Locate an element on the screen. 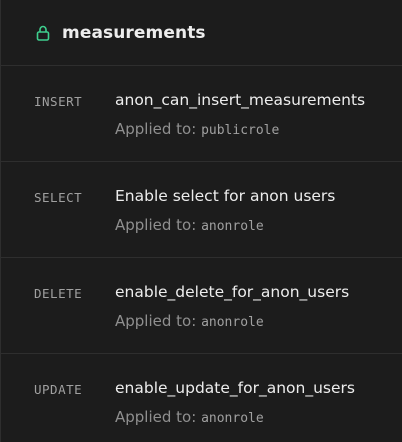 This screenshot has height=442, width=402. policy-roles: publicrole is located at coordinates (240, 130).